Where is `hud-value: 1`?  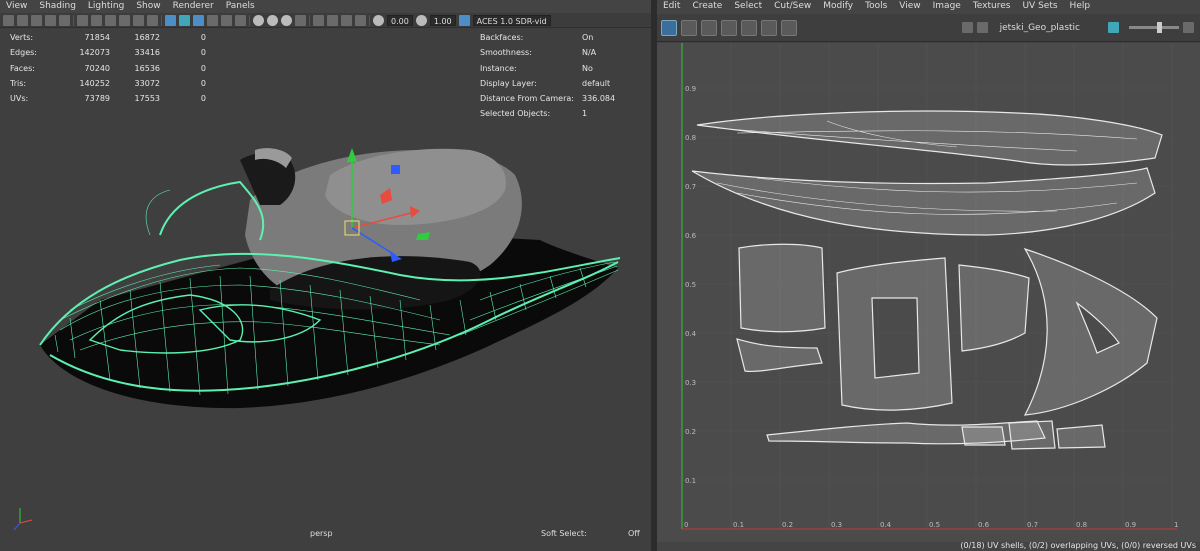 hud-value: 1 is located at coordinates (585, 114).